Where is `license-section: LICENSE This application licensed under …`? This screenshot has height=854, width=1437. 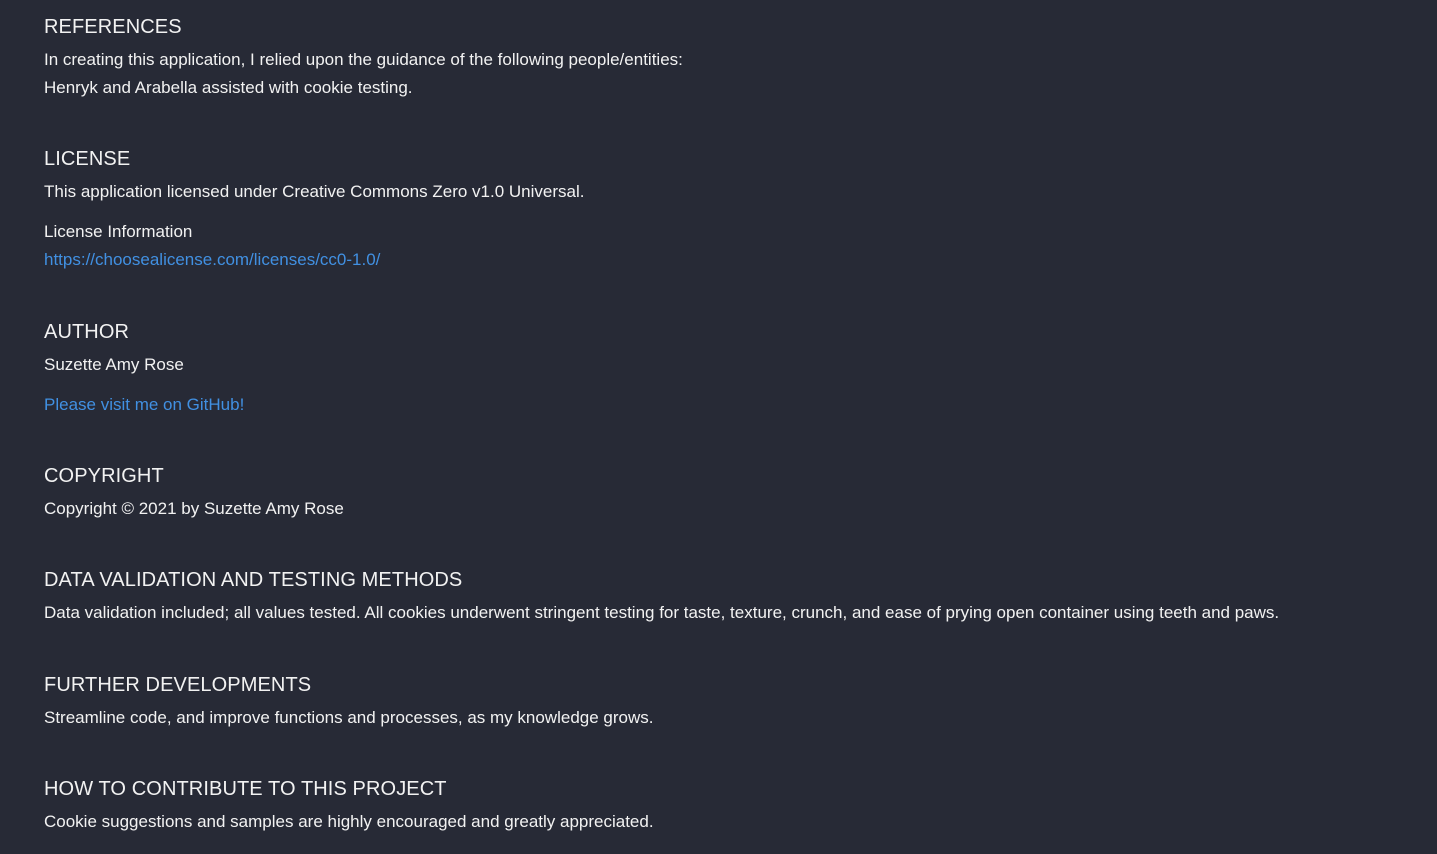
license-section: LICENSE This application licensed under … is located at coordinates (730, 210).